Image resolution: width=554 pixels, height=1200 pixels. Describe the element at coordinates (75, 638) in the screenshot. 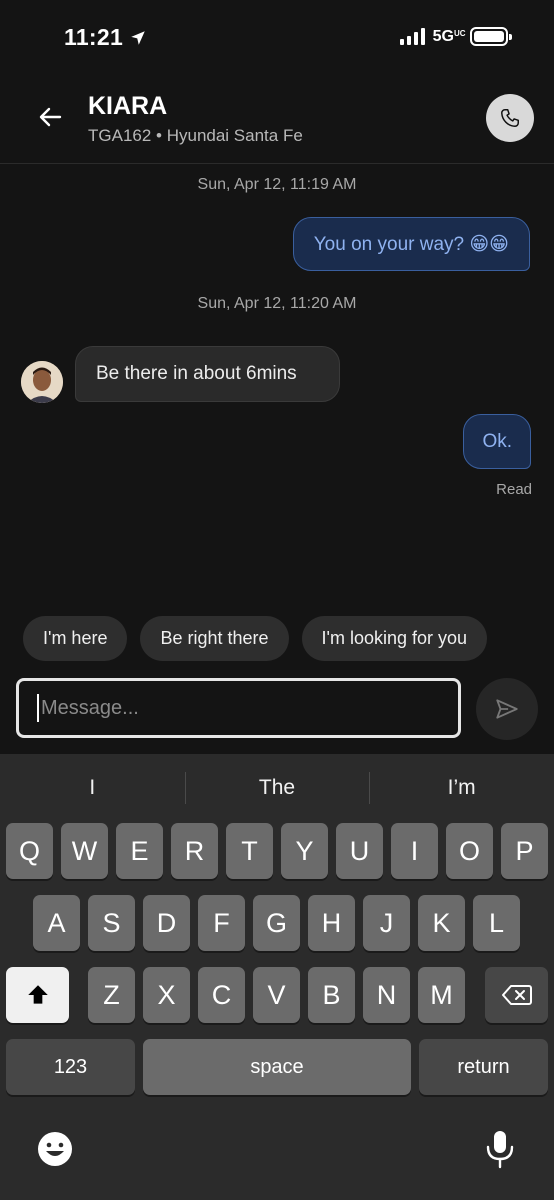

I see `quick-reply-chip: I'm here` at that location.